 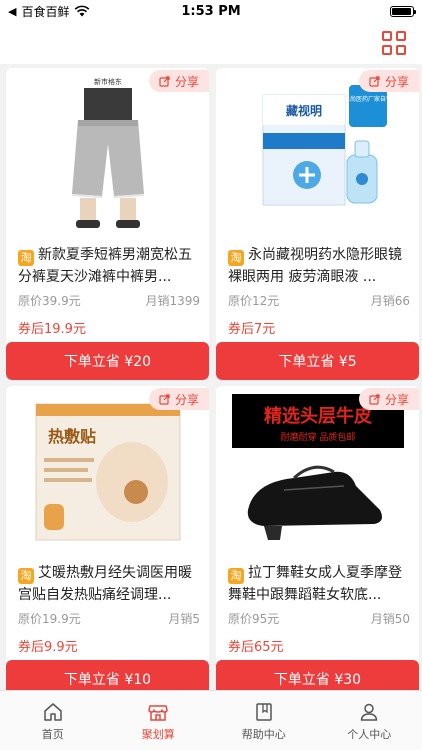 I want to click on back-to-app-icon: ◀, so click(x=12, y=11).